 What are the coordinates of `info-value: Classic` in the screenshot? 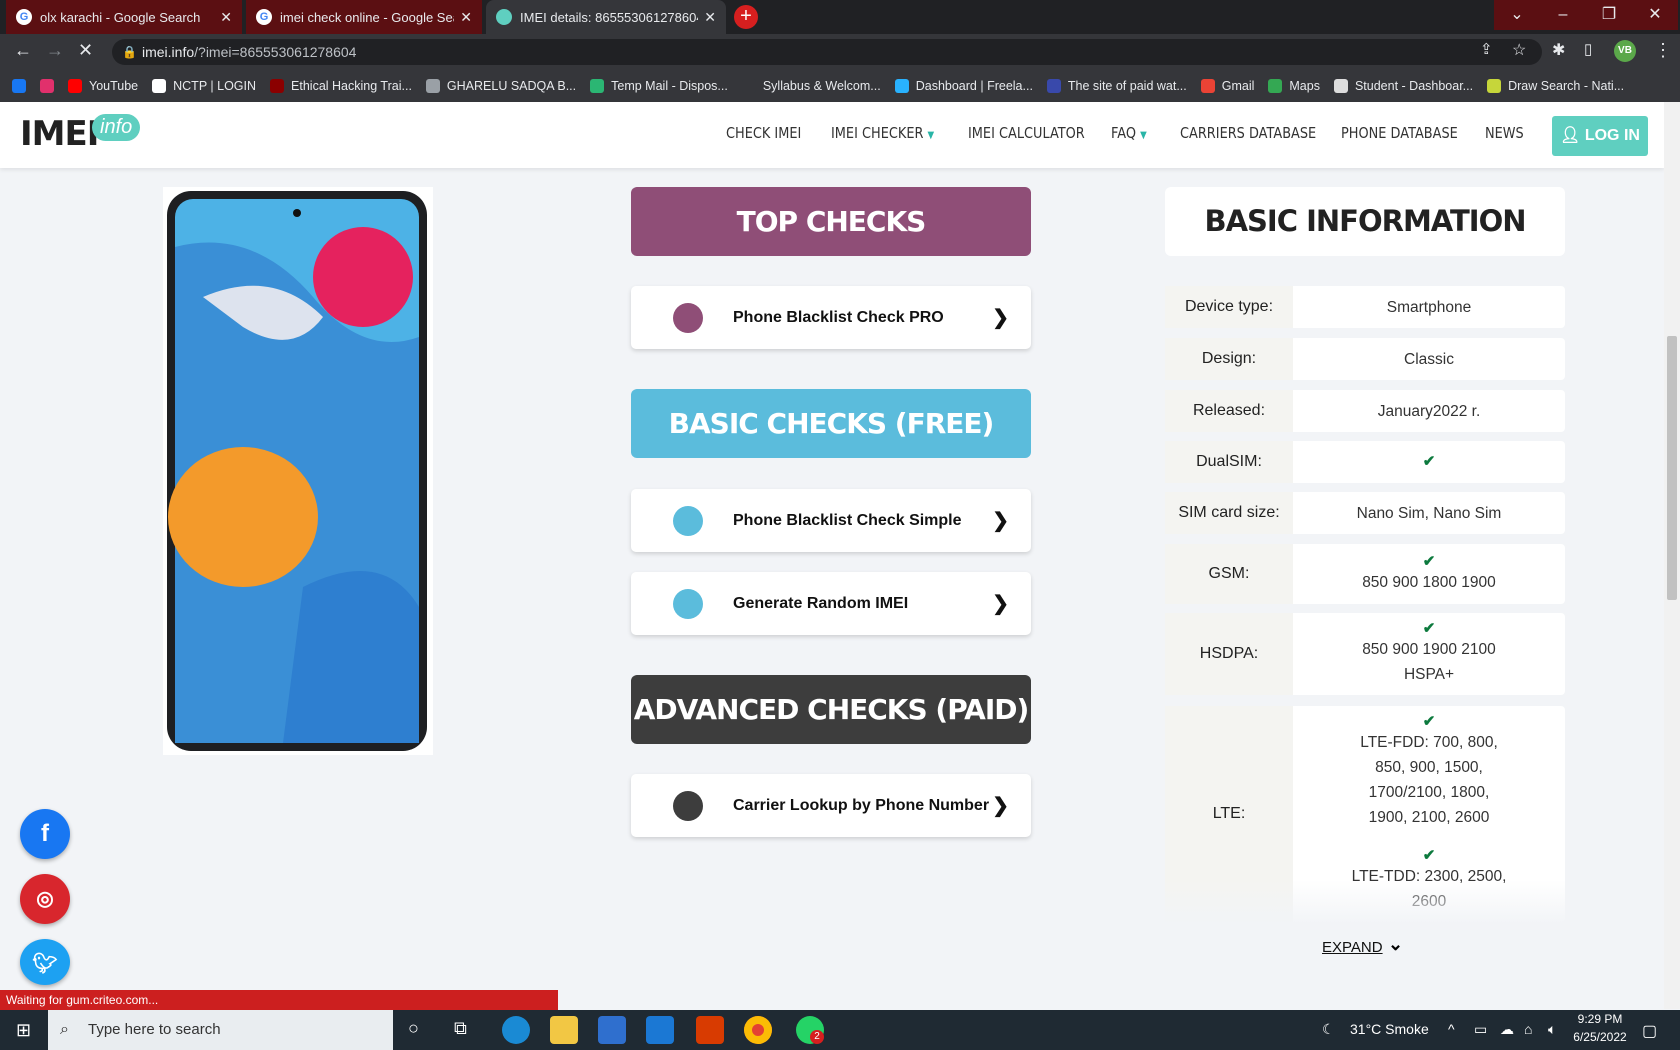 It's located at (1429, 359).